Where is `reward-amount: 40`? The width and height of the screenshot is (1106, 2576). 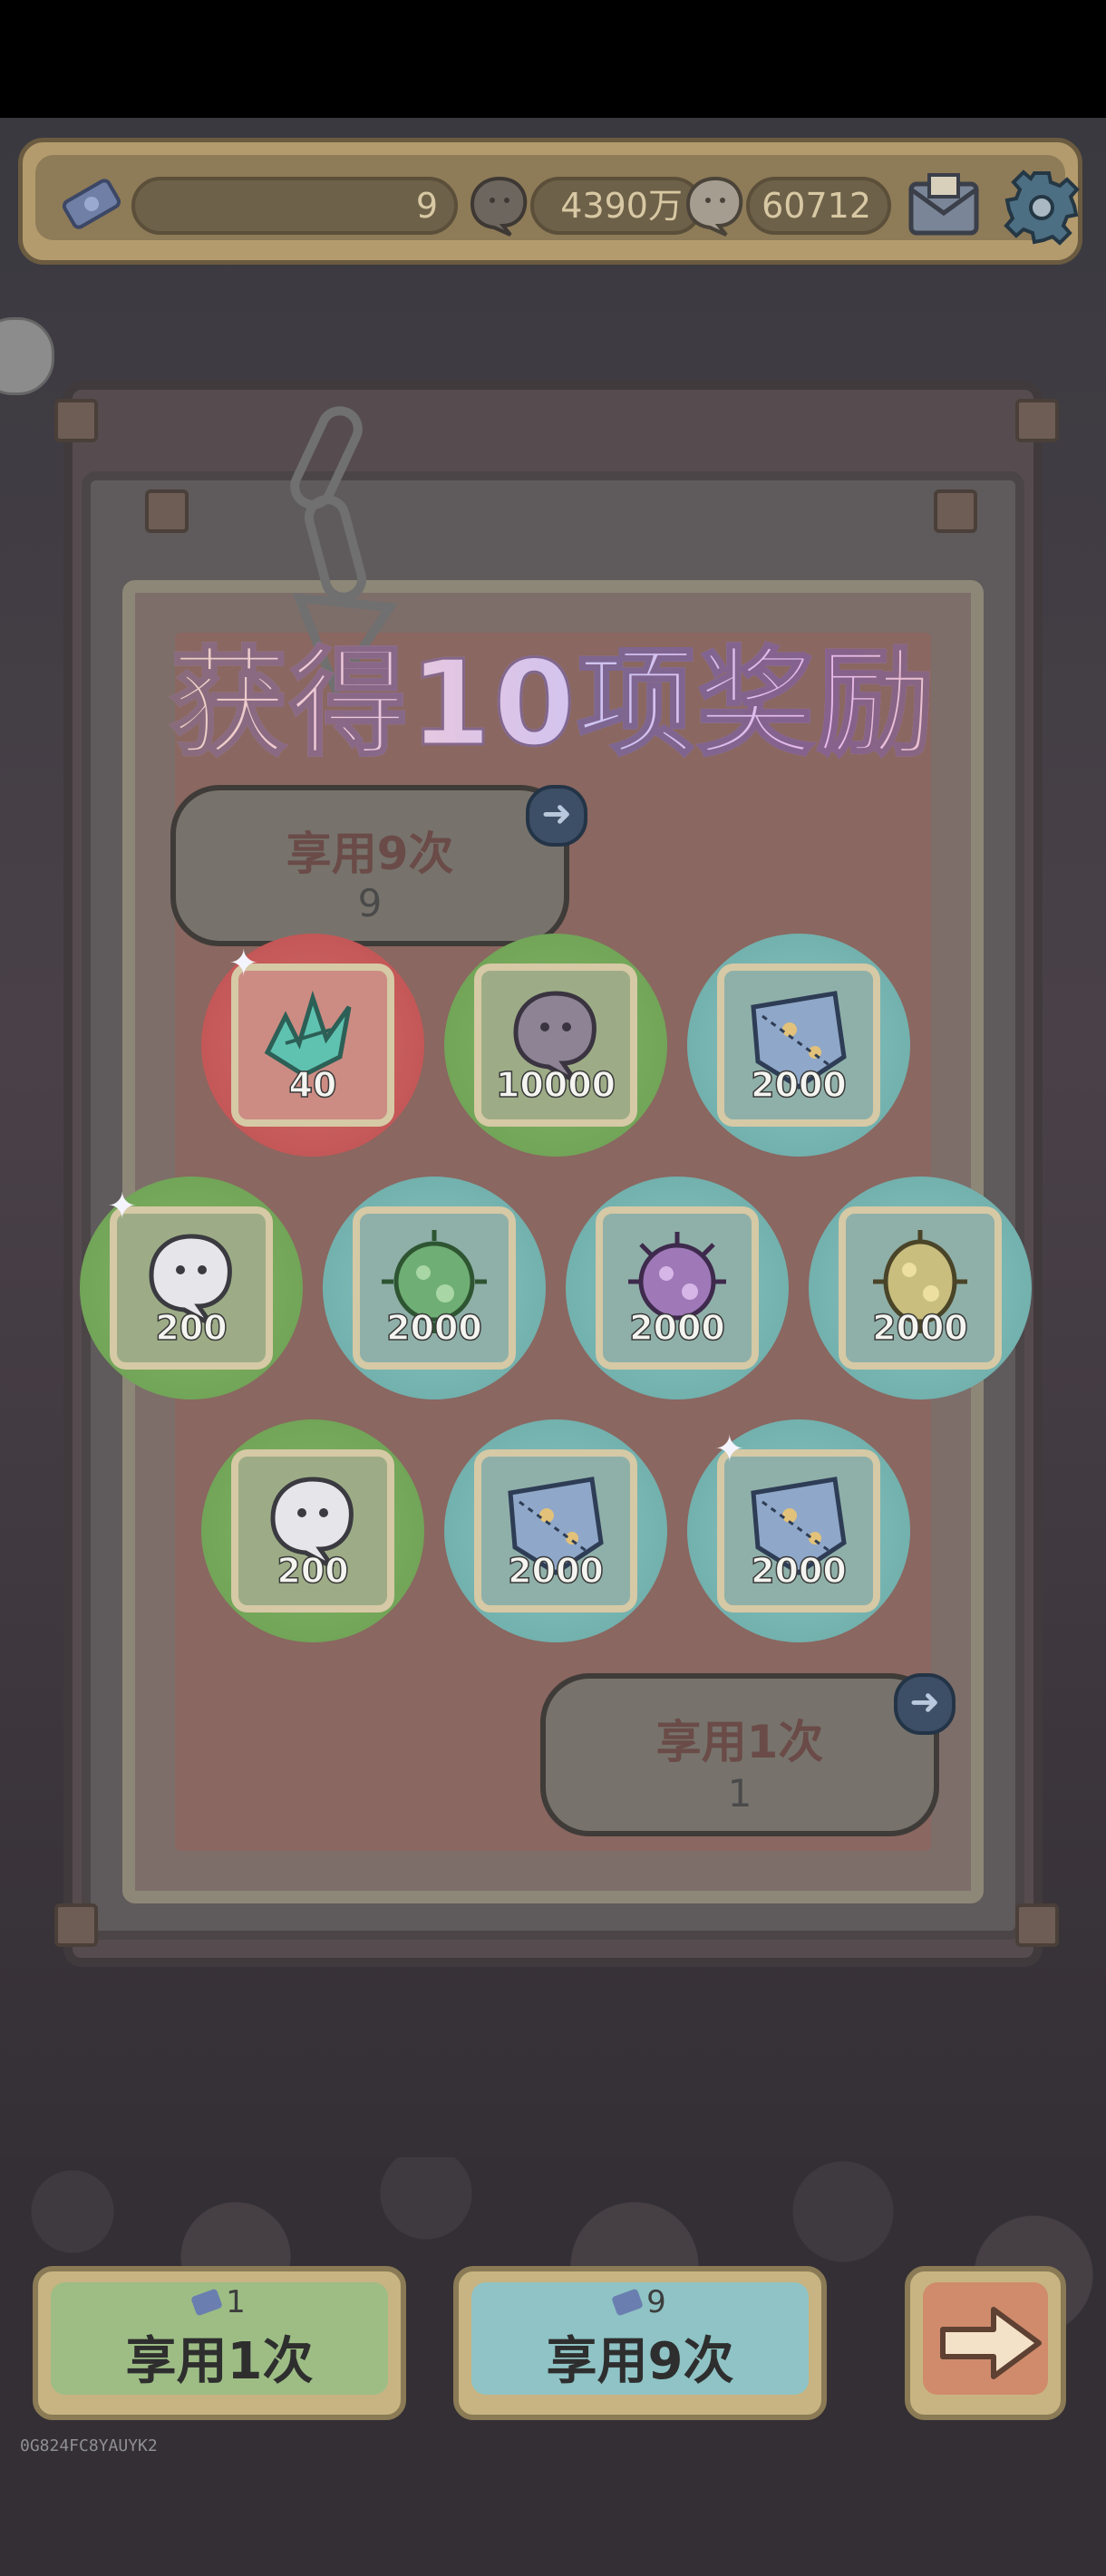
reward-amount: 40 is located at coordinates (312, 1085).